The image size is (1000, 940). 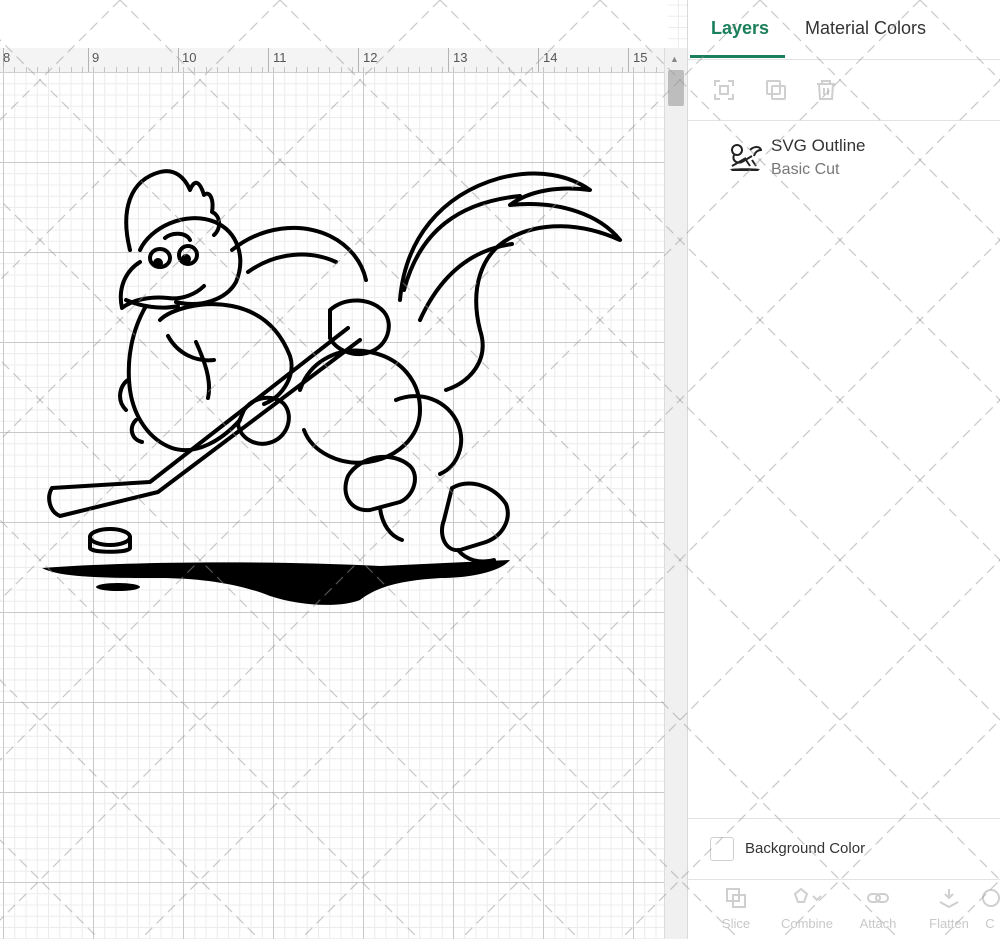 What do you see at coordinates (844, 909) in the screenshot?
I see `bottom-toolbar: Slice Combine Attach Flatten C` at bounding box center [844, 909].